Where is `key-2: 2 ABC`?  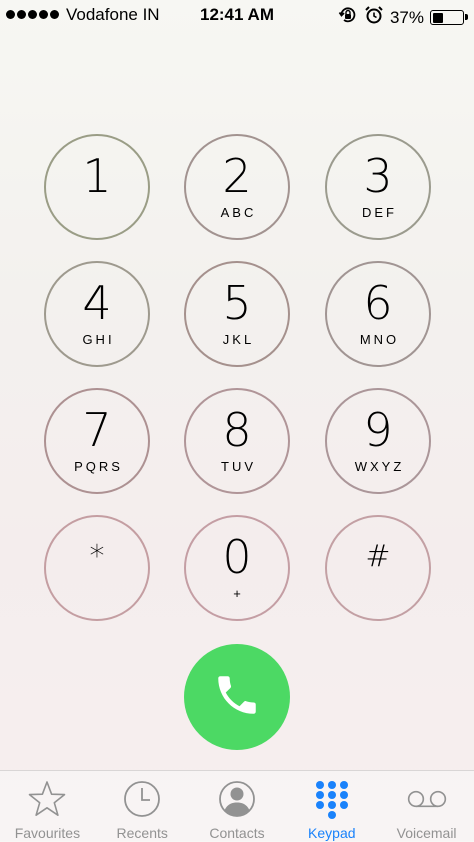 key-2: 2 ABC is located at coordinates (237, 187).